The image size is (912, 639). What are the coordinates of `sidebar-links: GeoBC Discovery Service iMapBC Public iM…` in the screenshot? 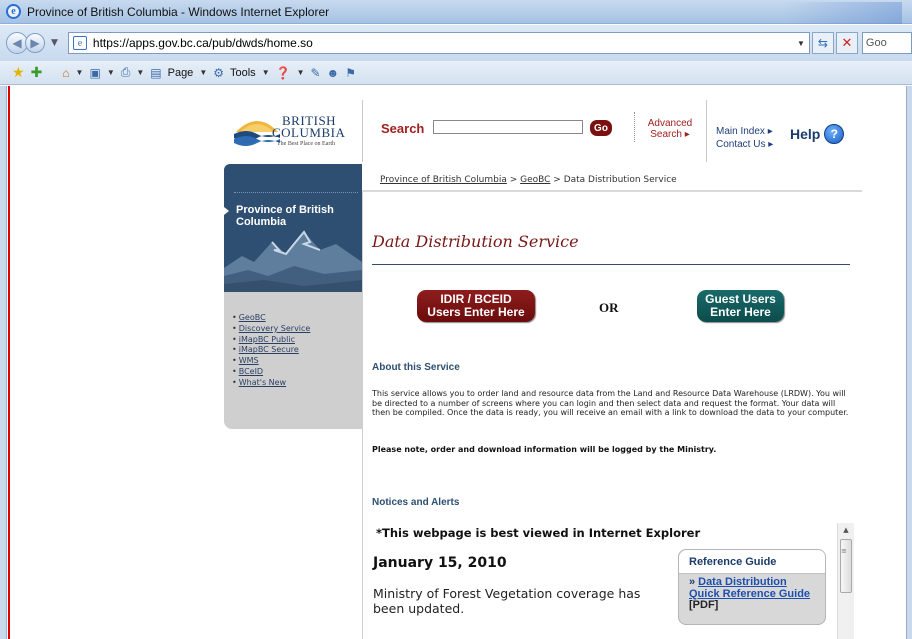 It's located at (271, 351).